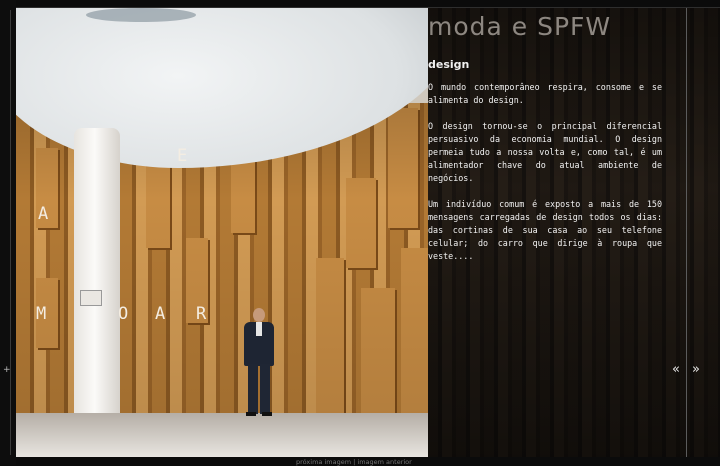 The height and width of the screenshot is (466, 720). Describe the element at coordinates (686, 232) in the screenshot. I see `panel-divider` at that location.